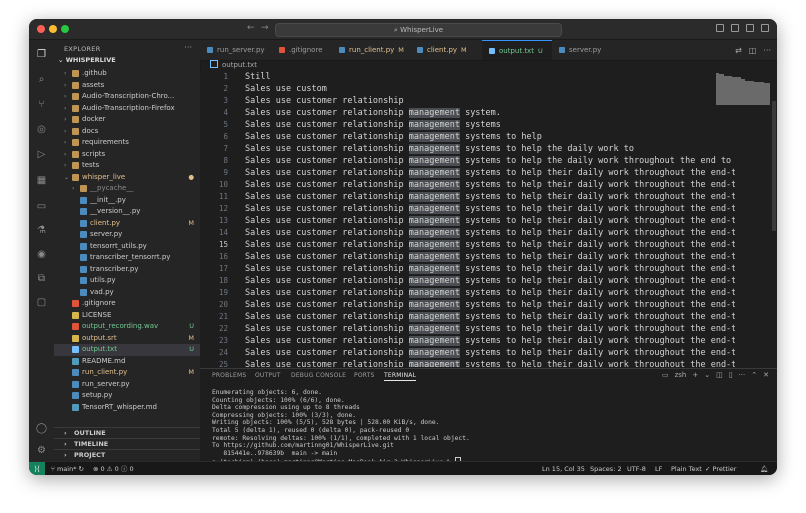 The image size is (806, 513). What do you see at coordinates (127, 350) in the screenshot?
I see `tree-file: output.txt U` at bounding box center [127, 350].